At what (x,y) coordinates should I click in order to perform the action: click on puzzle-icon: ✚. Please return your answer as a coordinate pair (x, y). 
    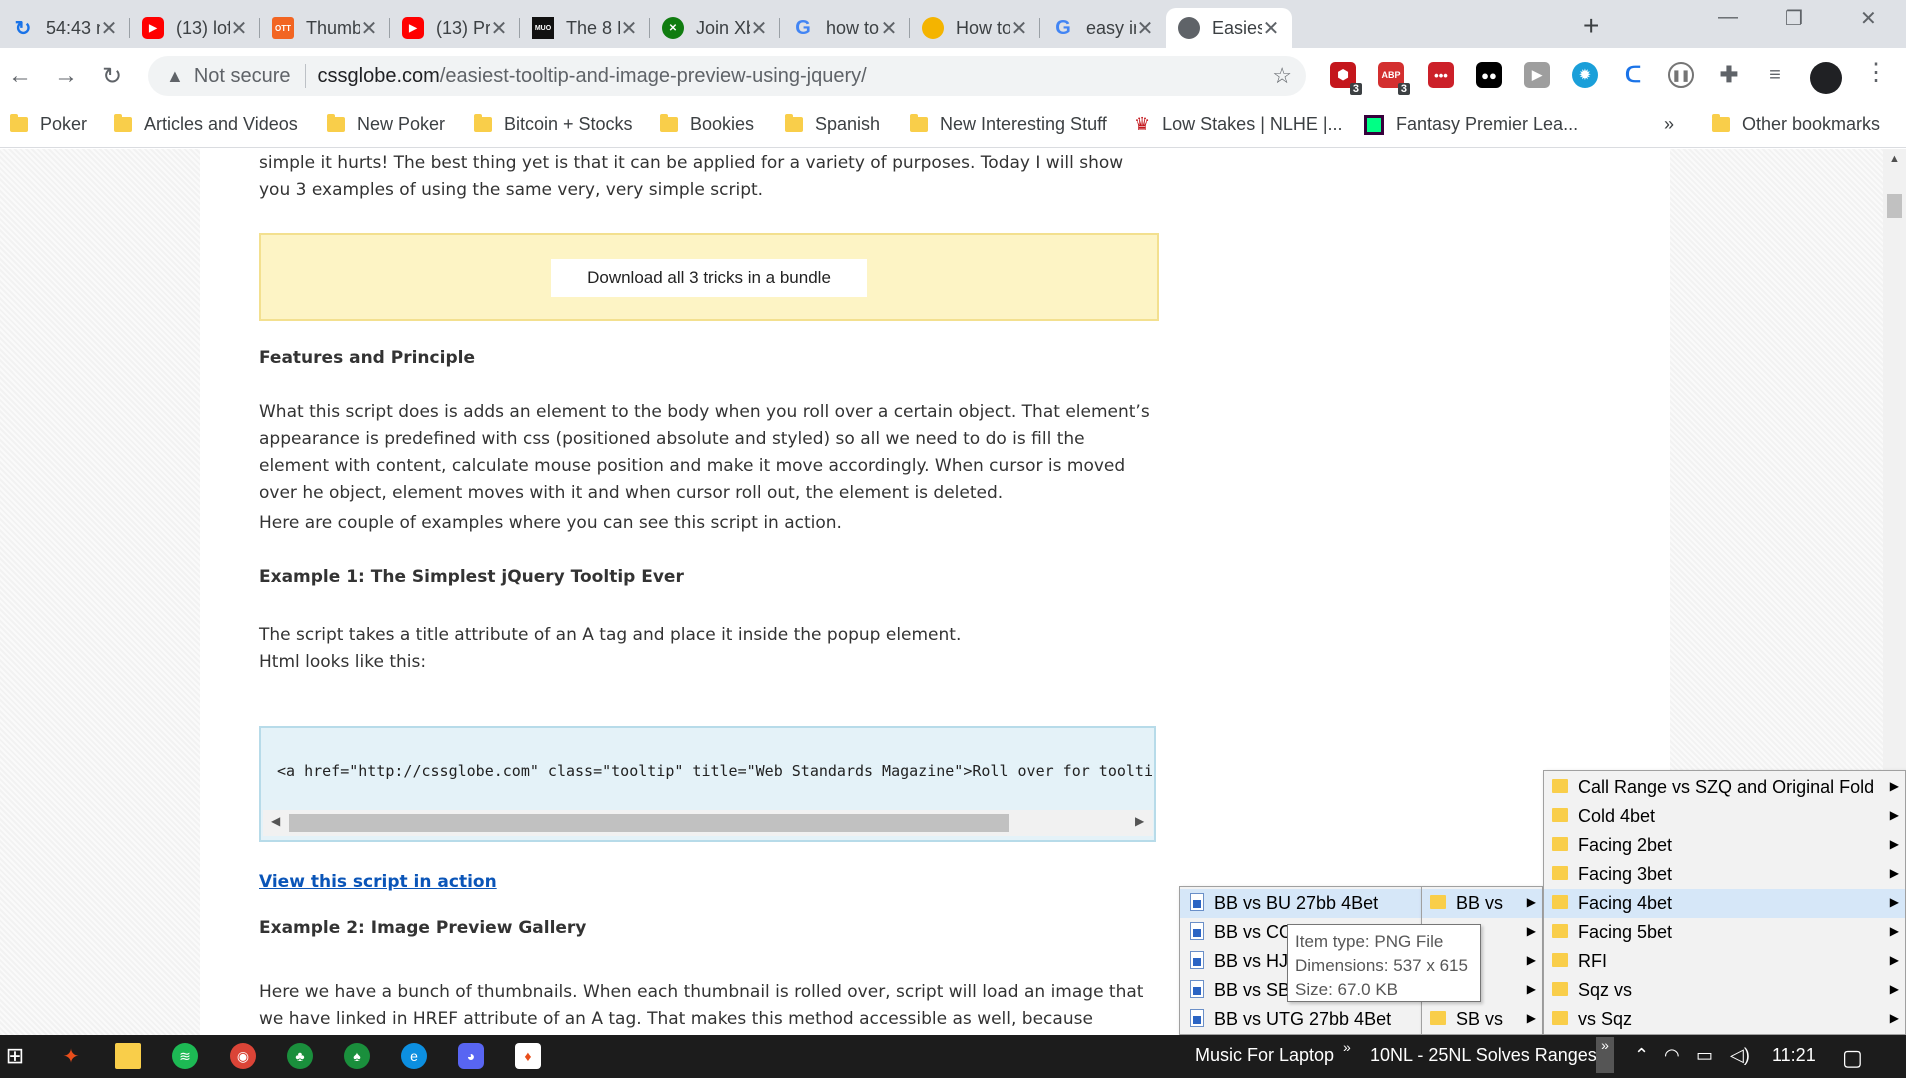
    Looking at the image, I should click on (1729, 75).